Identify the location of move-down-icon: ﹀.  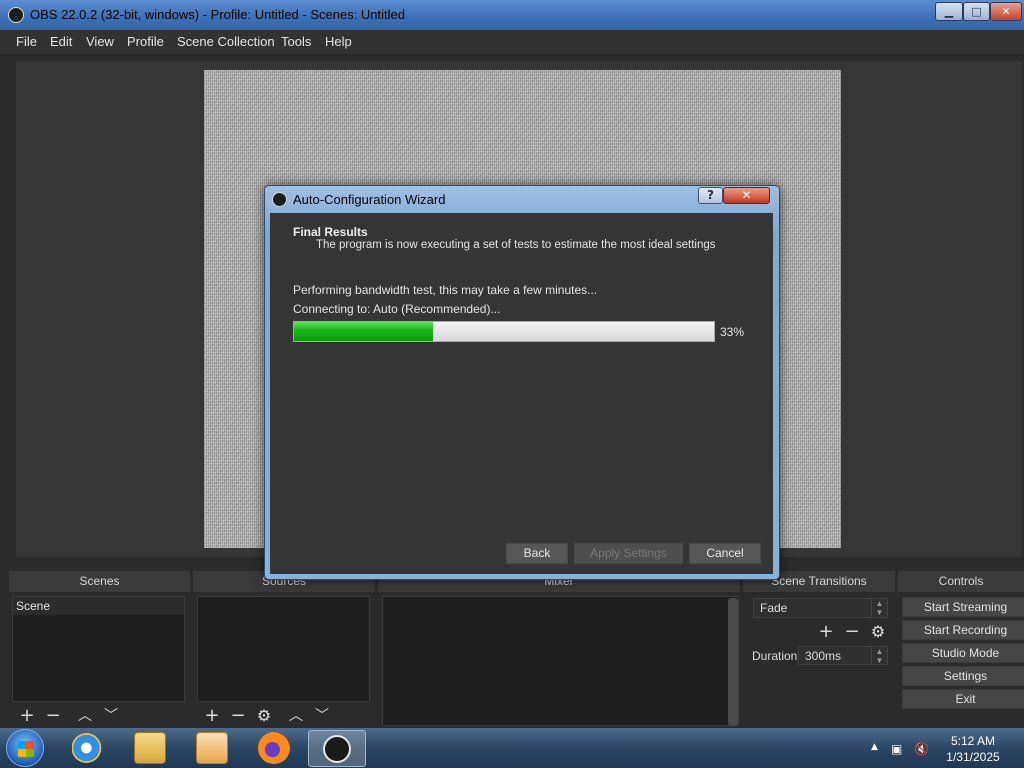
(111, 716).